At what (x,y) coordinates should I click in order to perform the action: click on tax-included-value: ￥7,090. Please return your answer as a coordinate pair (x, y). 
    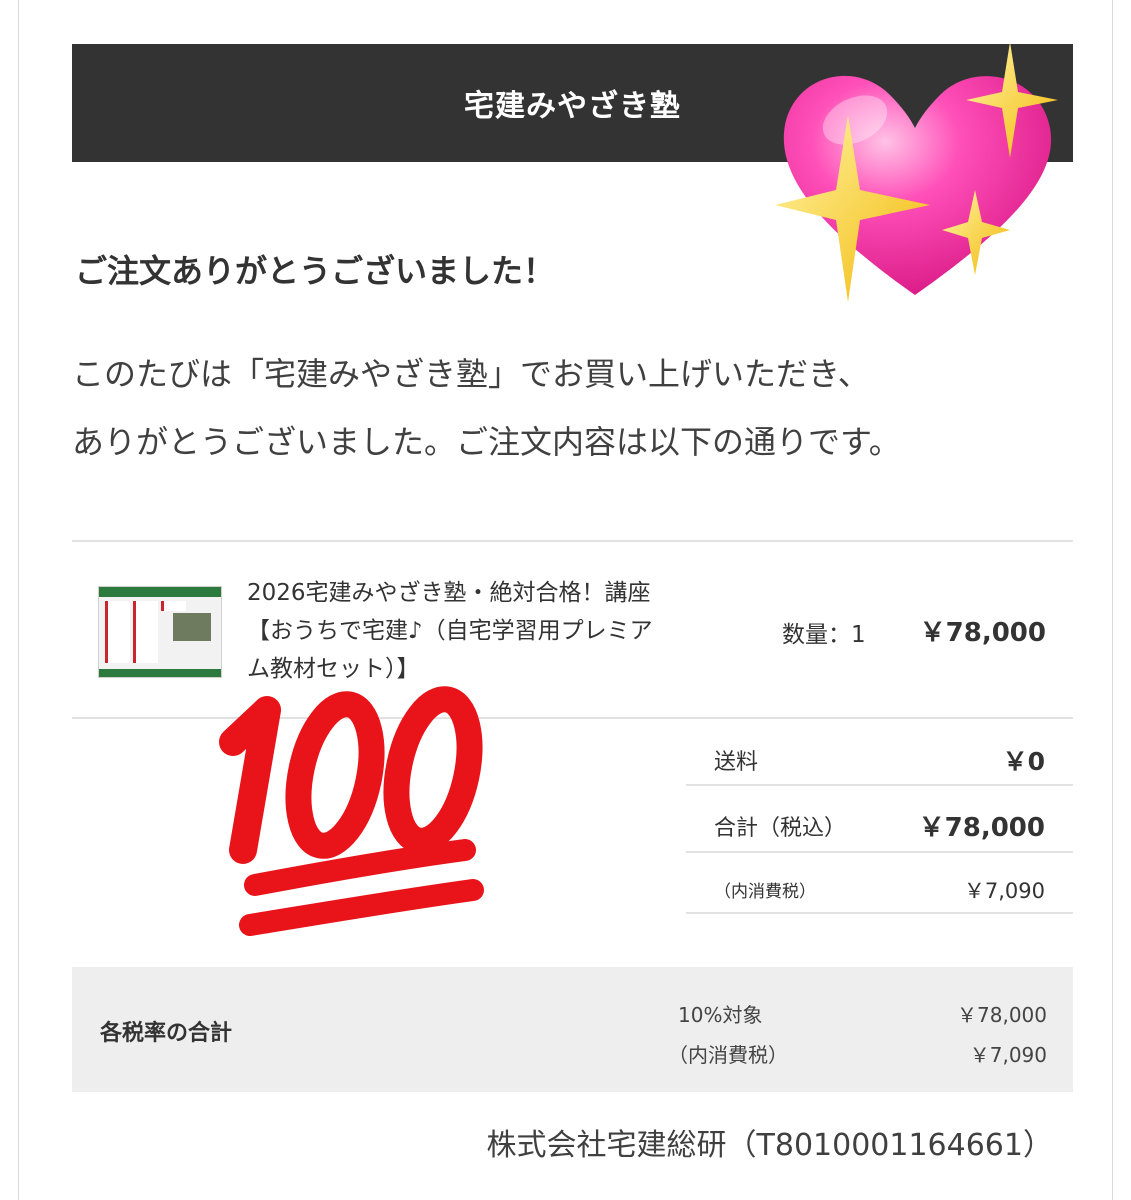
    Looking at the image, I should click on (1008, 1055).